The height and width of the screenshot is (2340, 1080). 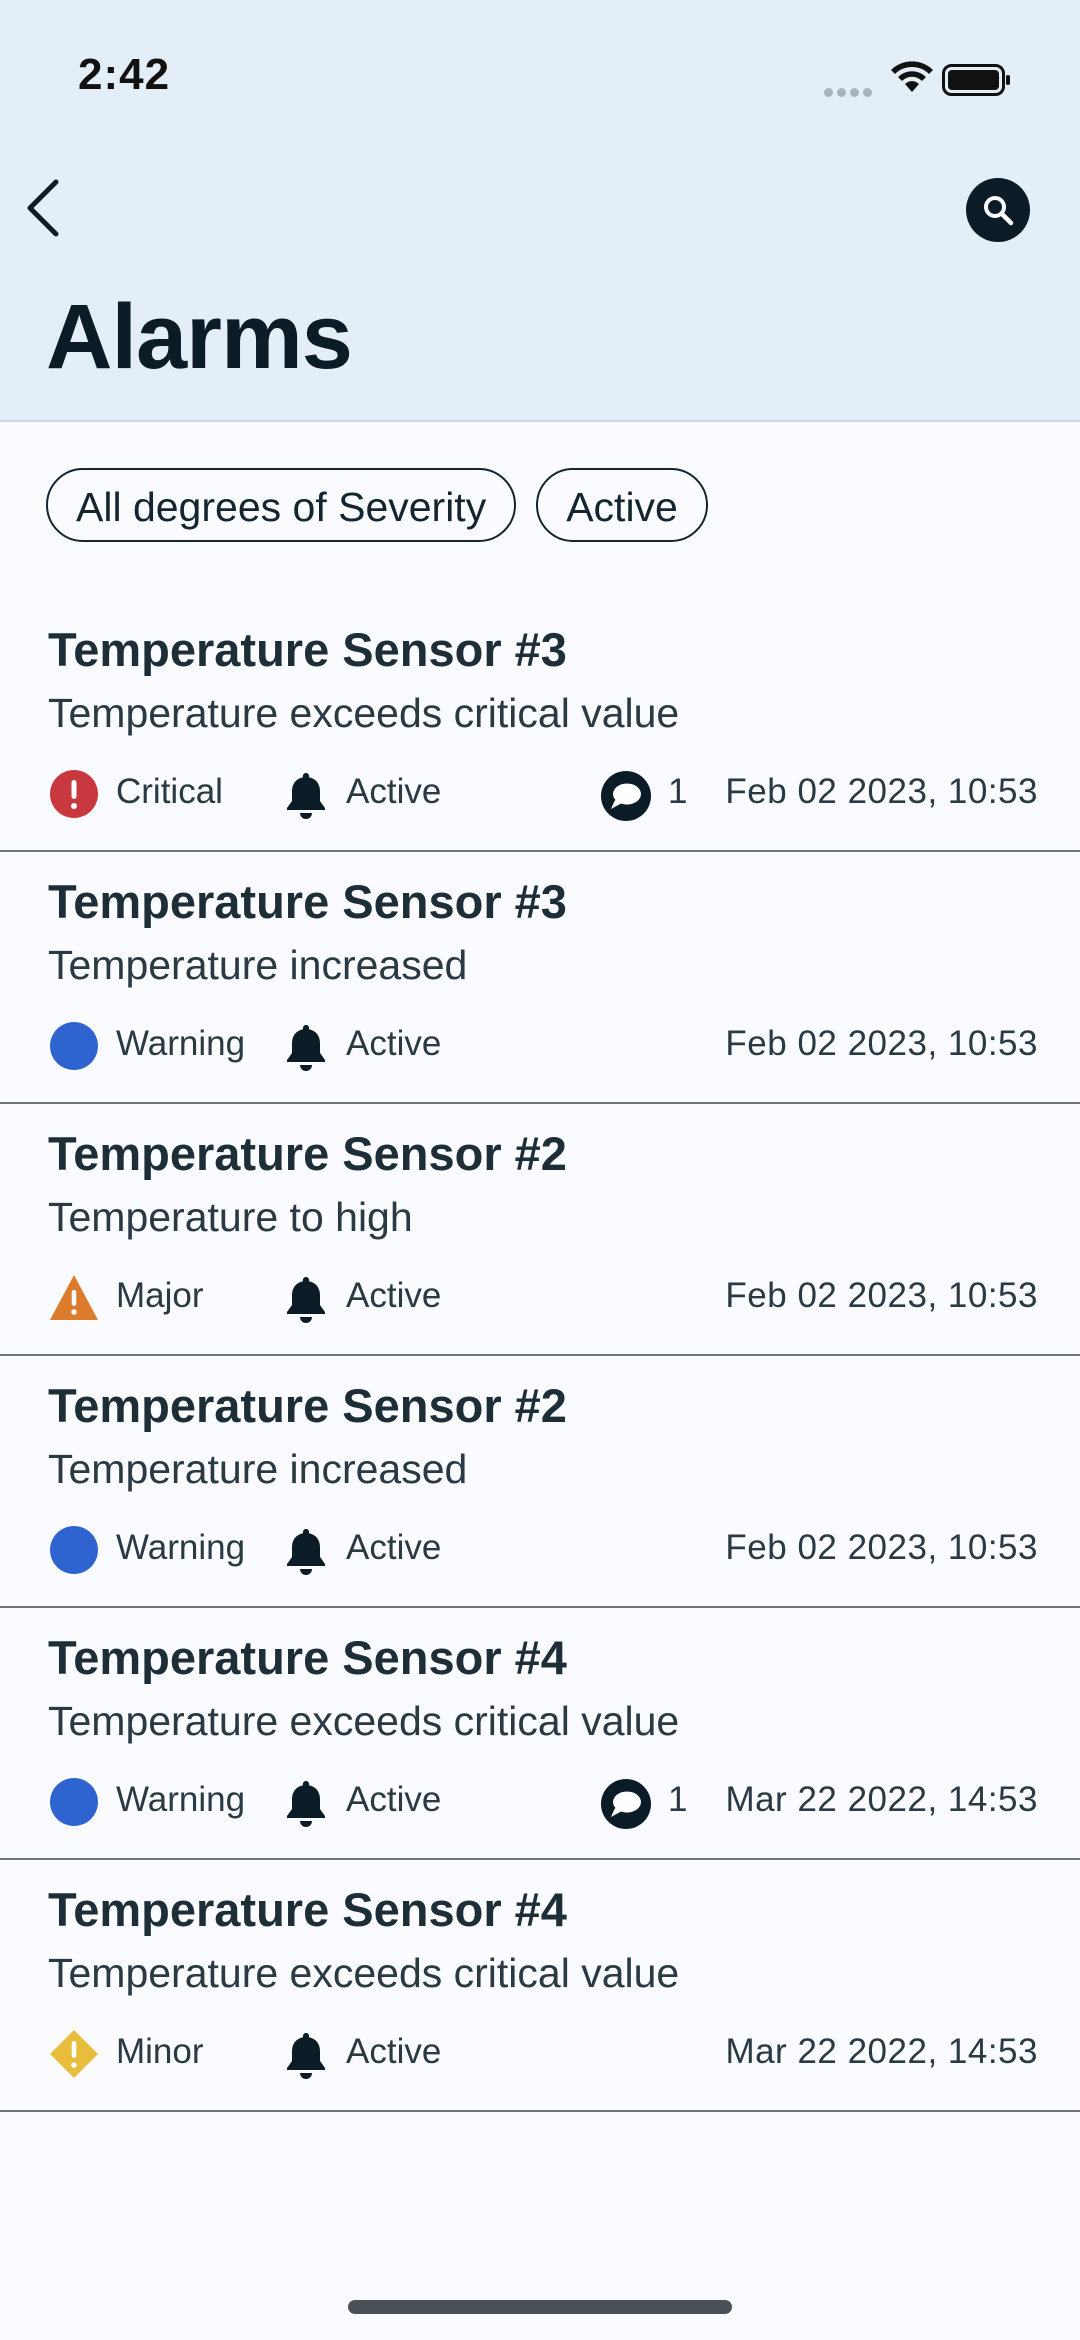 What do you see at coordinates (281, 505) in the screenshot?
I see `severity-filter-chip: All degrees of Severity` at bounding box center [281, 505].